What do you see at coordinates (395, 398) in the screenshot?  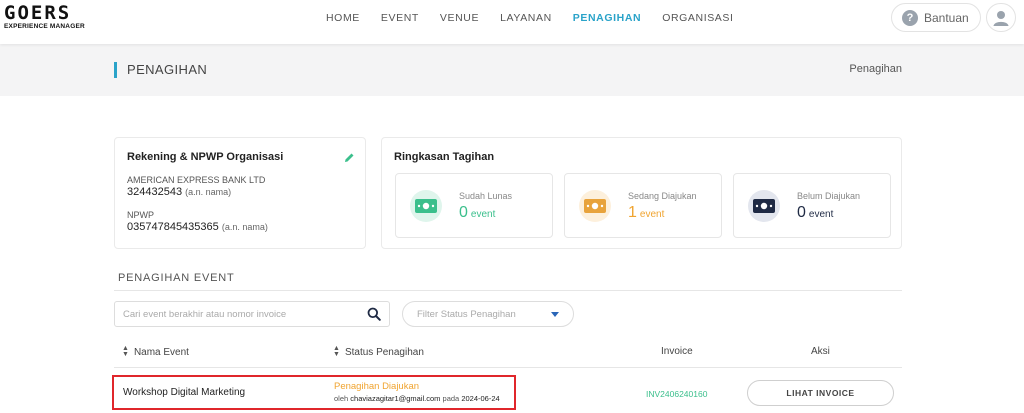 I see `status-email: chaviazagitar1@gmail.com` at bounding box center [395, 398].